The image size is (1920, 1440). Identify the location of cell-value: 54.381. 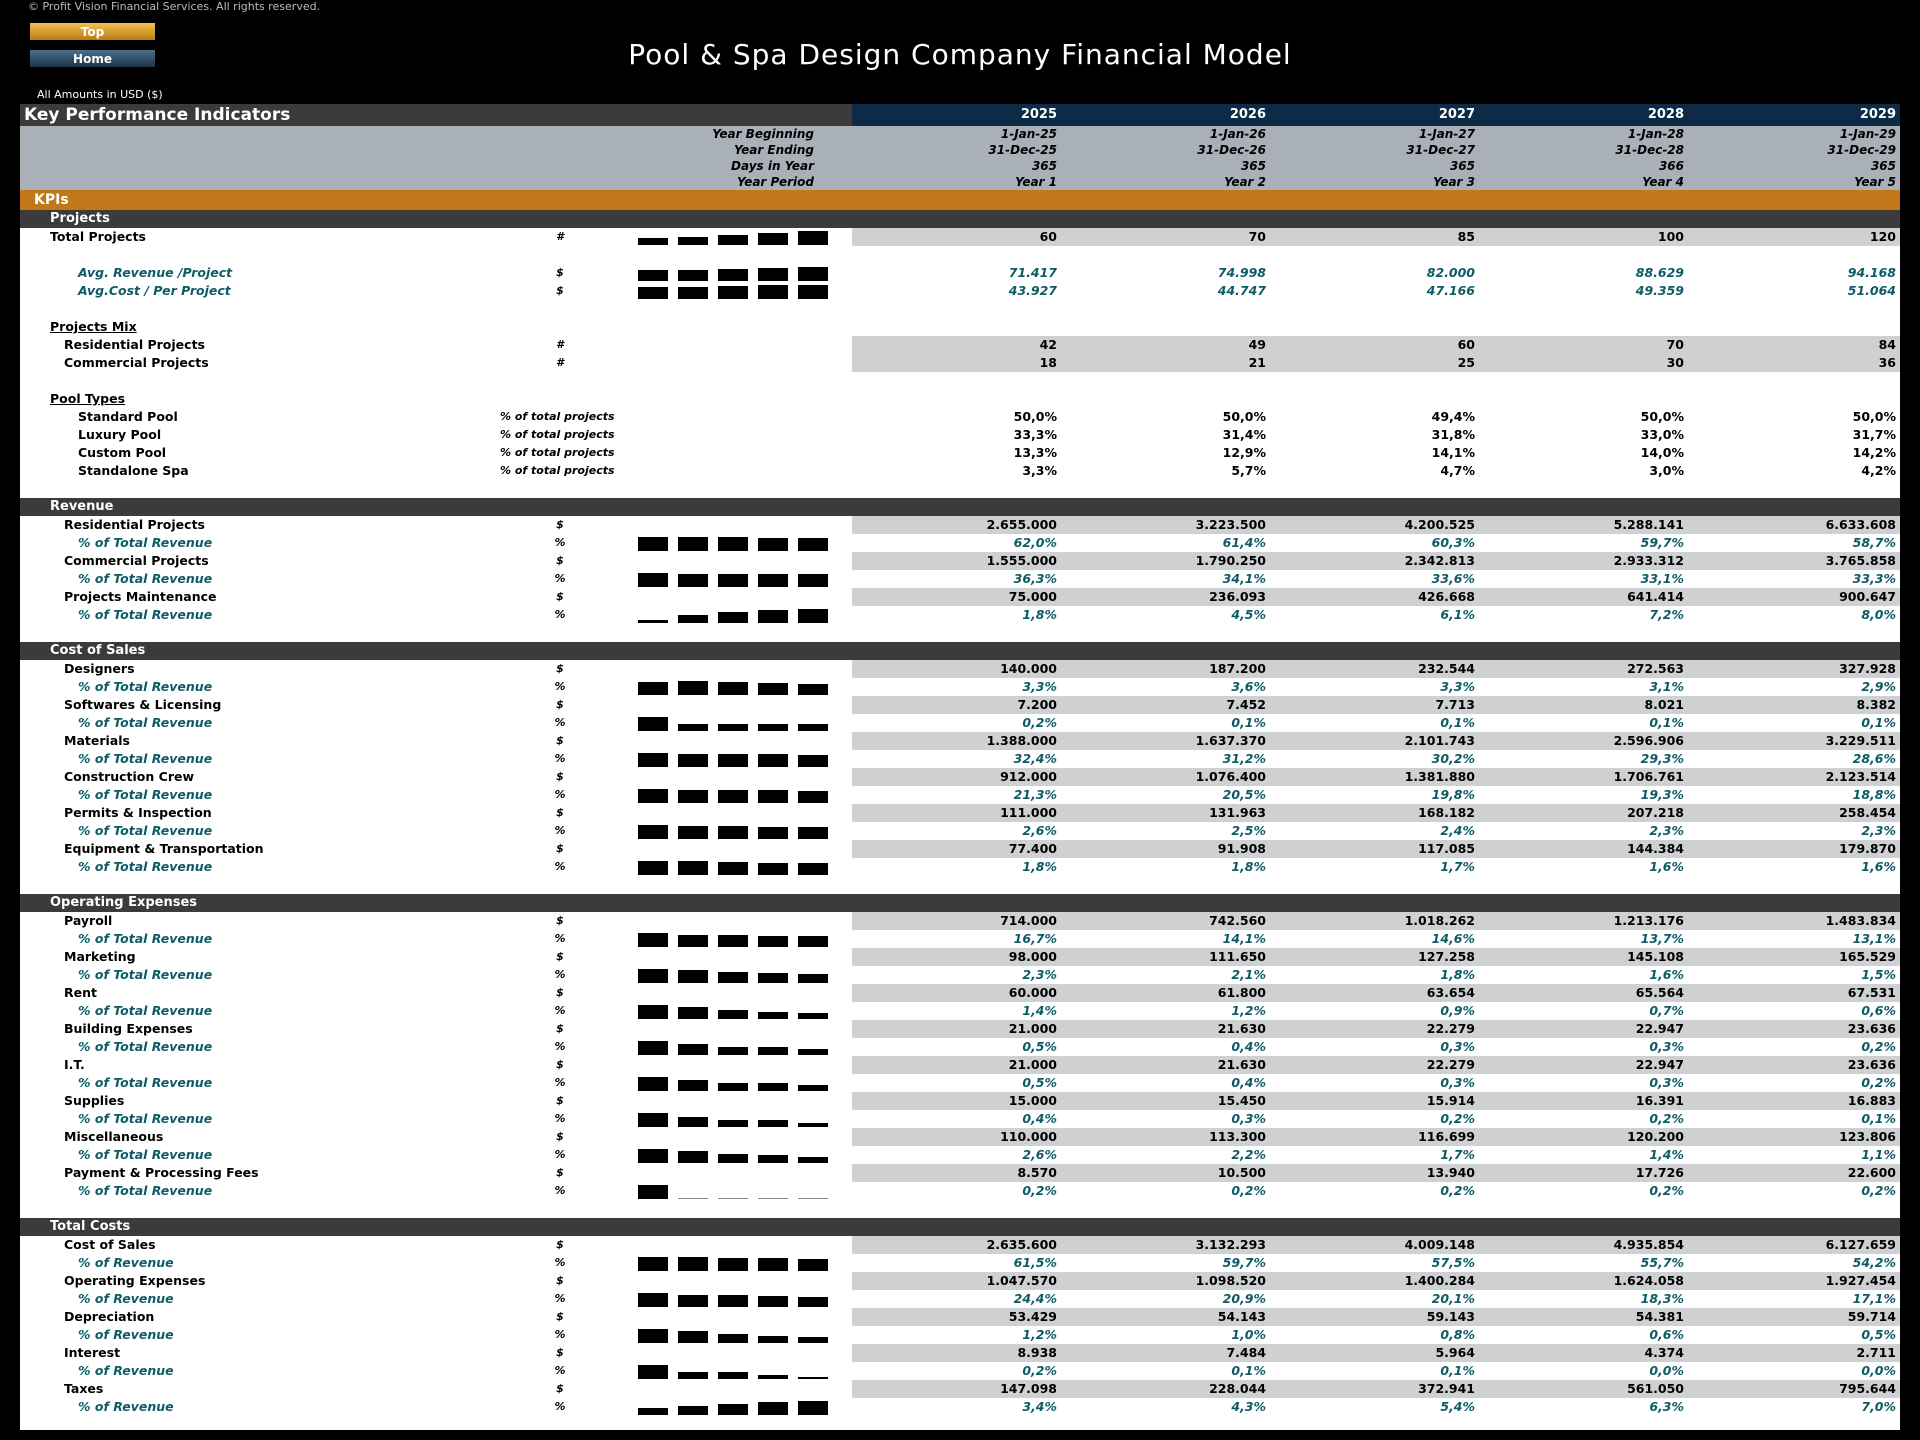
(1583, 1317).